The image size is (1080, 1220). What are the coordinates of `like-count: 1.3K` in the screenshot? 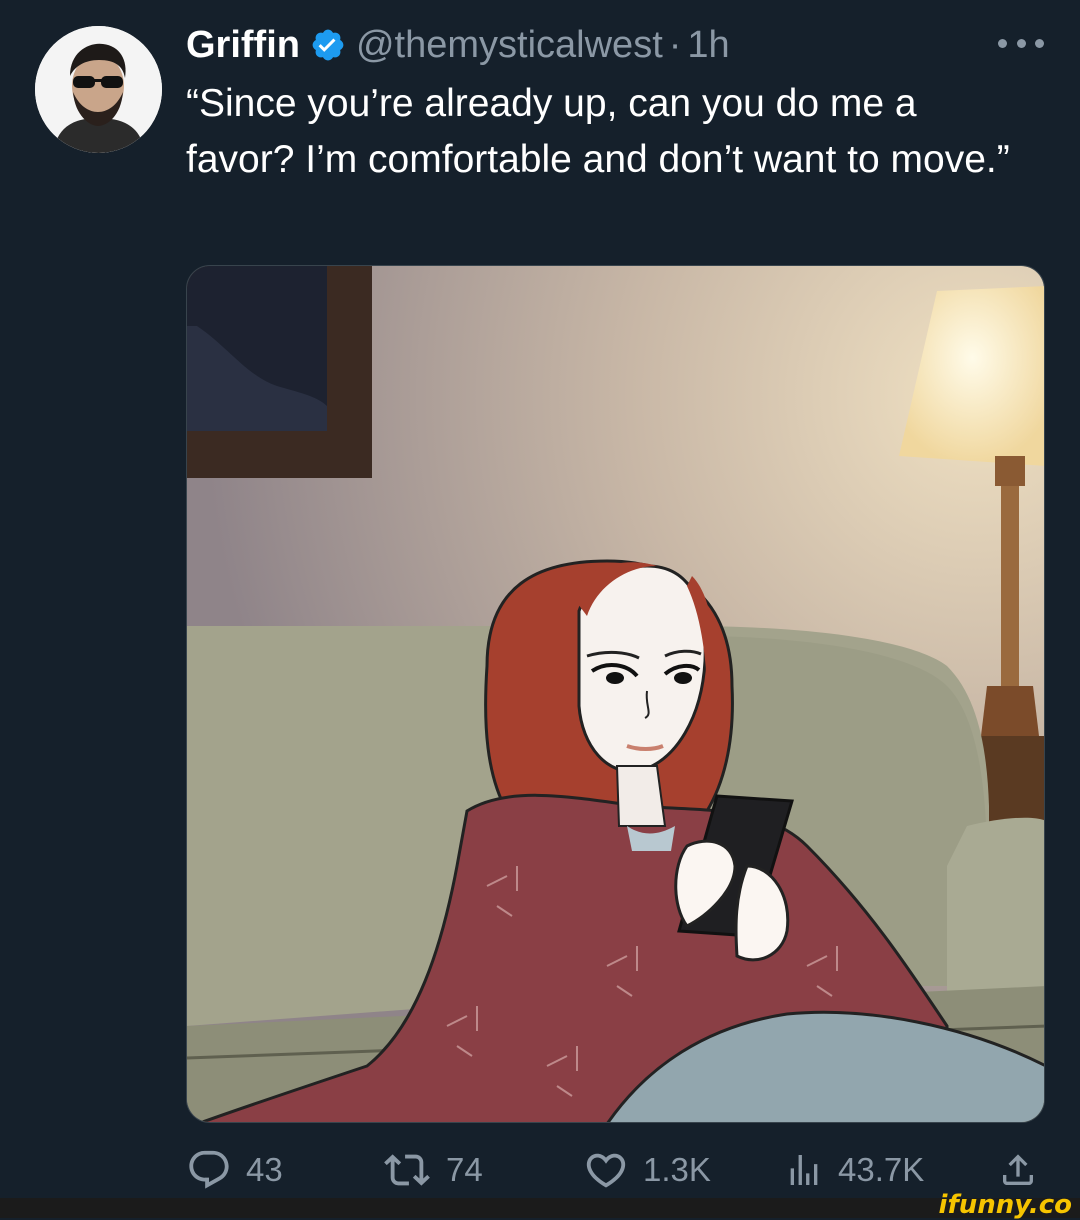 It's located at (677, 1169).